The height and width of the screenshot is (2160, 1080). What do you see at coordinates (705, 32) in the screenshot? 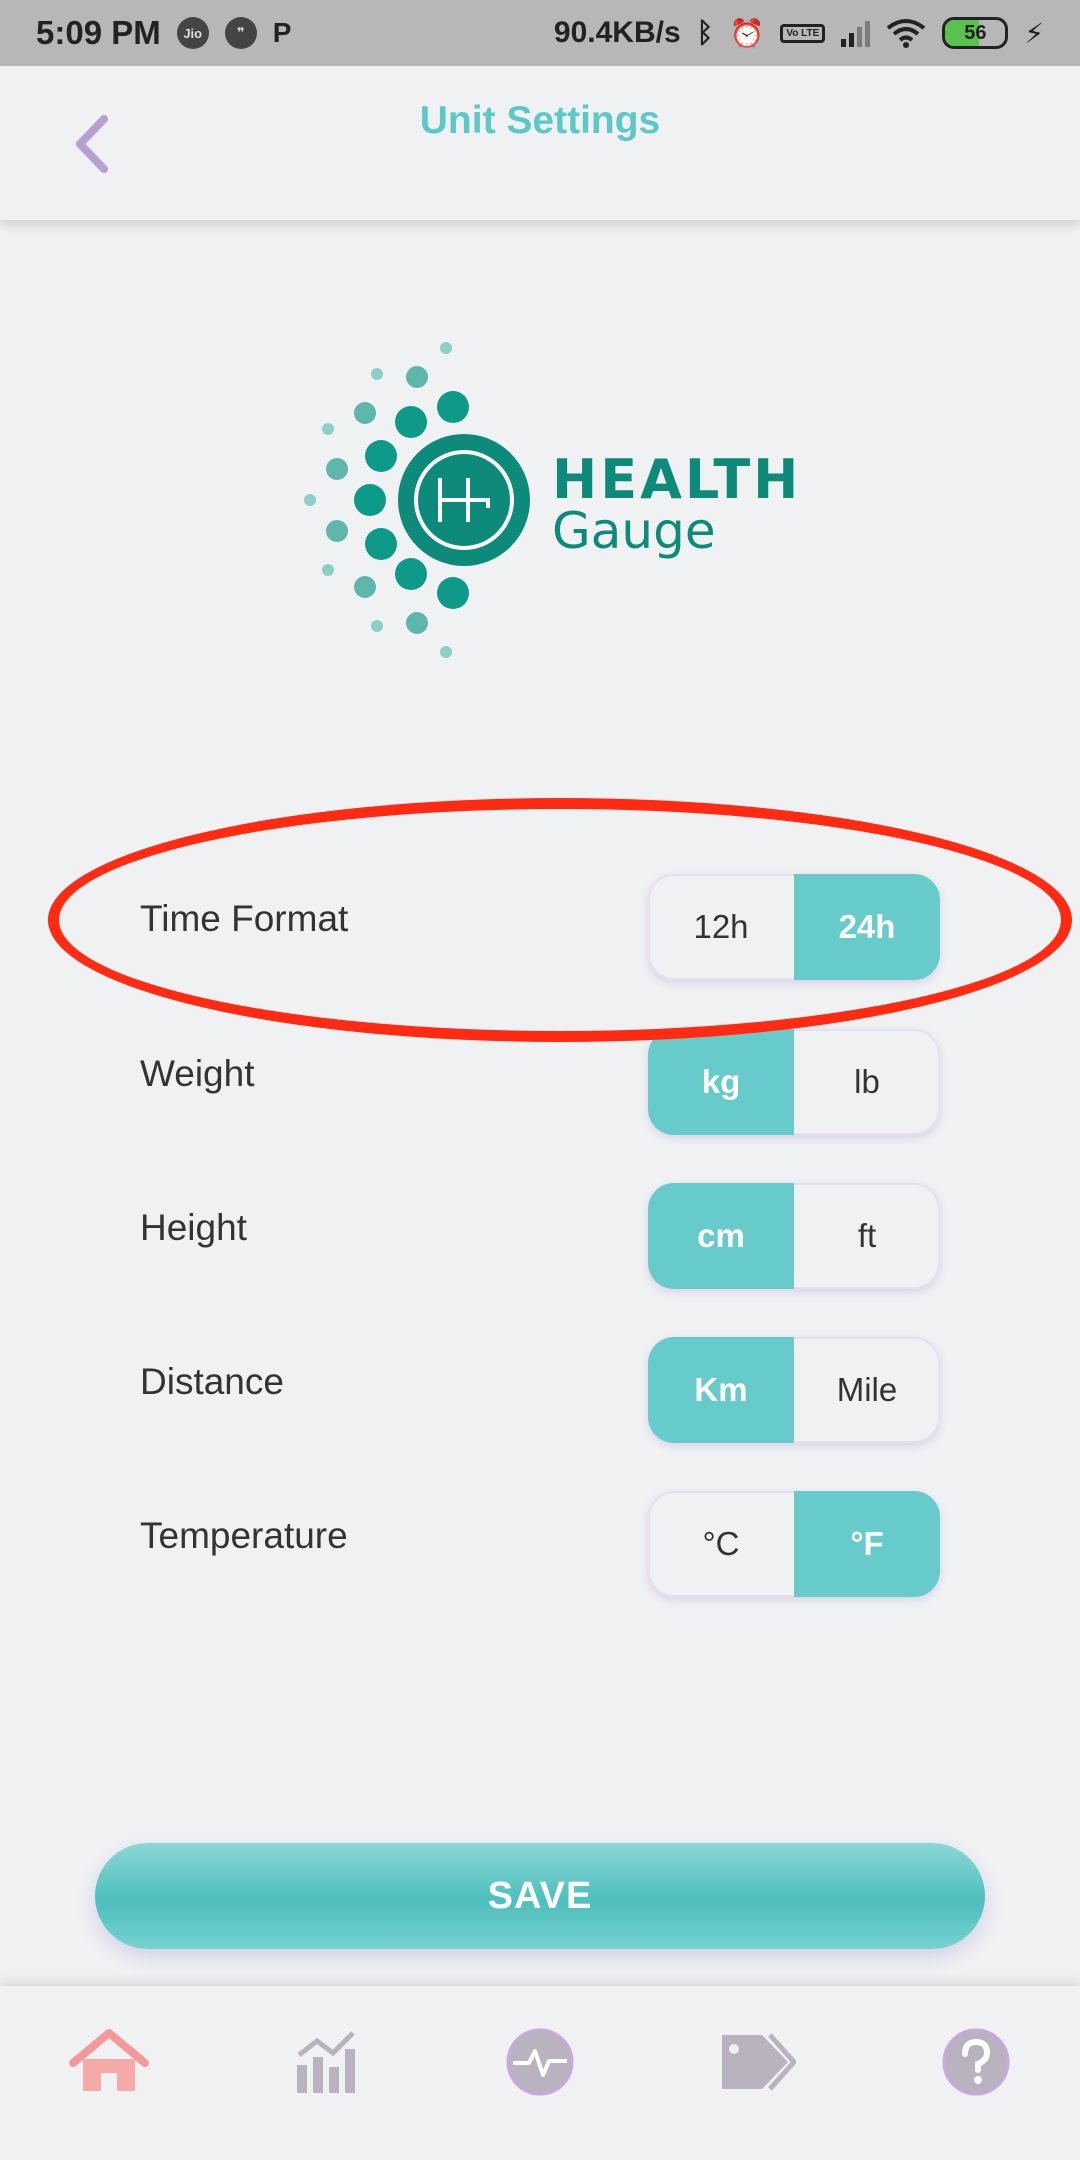
I see `bluetooth-icon: ᛒ` at bounding box center [705, 32].